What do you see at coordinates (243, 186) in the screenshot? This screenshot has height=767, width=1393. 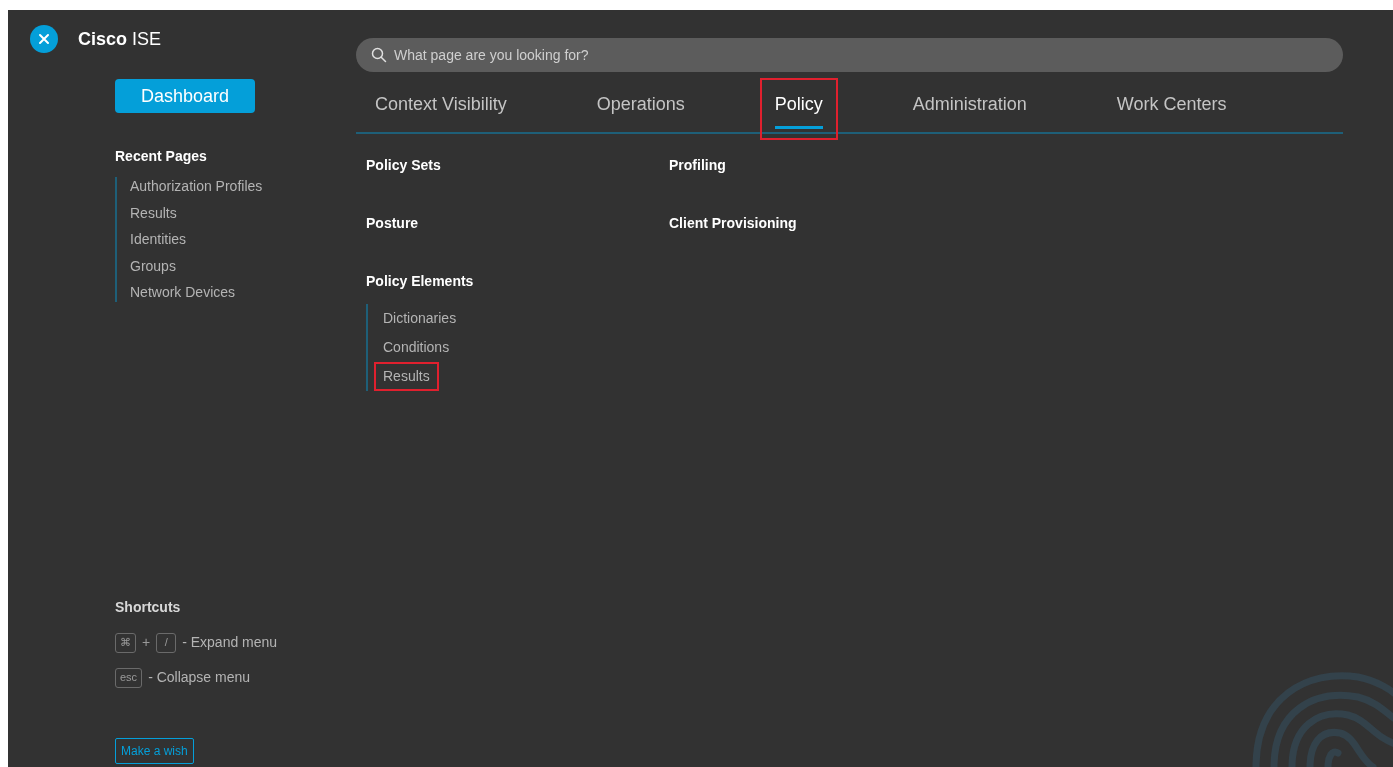 I see `recent-page-link: Authorization Profiles` at bounding box center [243, 186].